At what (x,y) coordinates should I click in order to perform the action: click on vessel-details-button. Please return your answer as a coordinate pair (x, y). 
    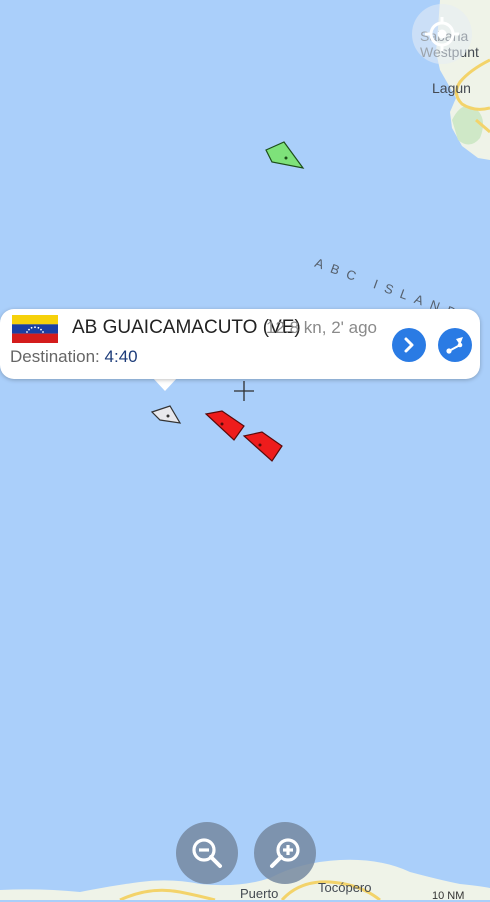
    Looking at the image, I should click on (409, 345).